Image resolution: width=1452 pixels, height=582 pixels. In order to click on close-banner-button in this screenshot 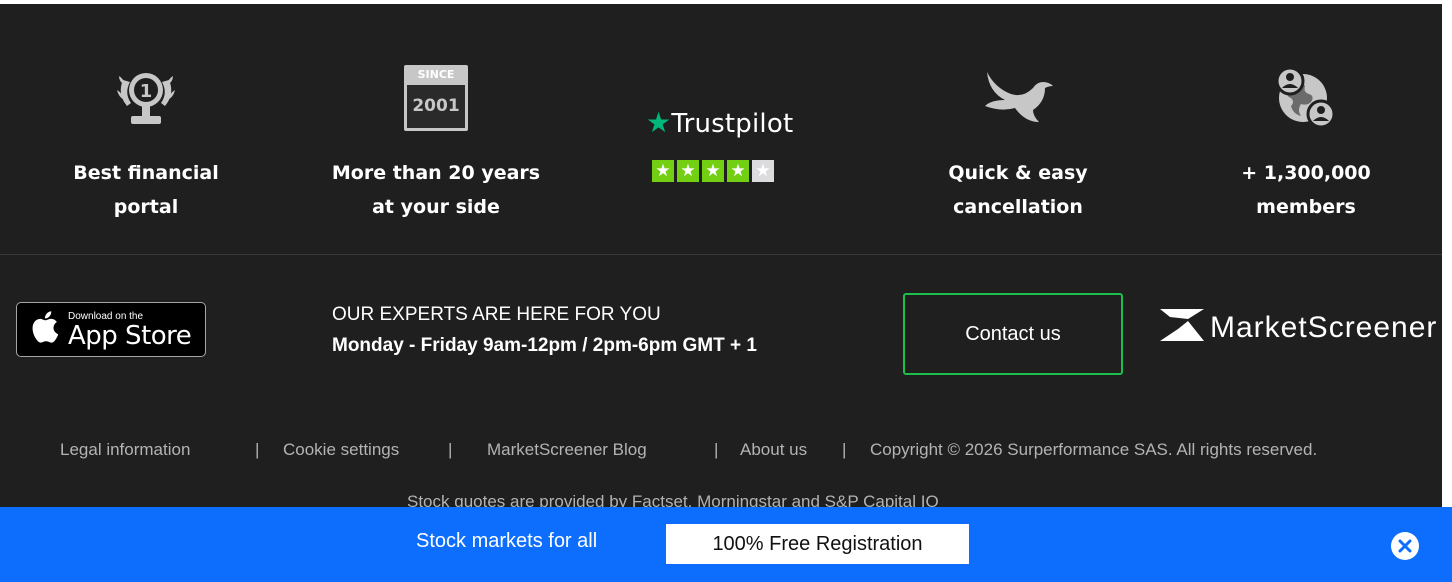, I will do `click(1405, 546)`.